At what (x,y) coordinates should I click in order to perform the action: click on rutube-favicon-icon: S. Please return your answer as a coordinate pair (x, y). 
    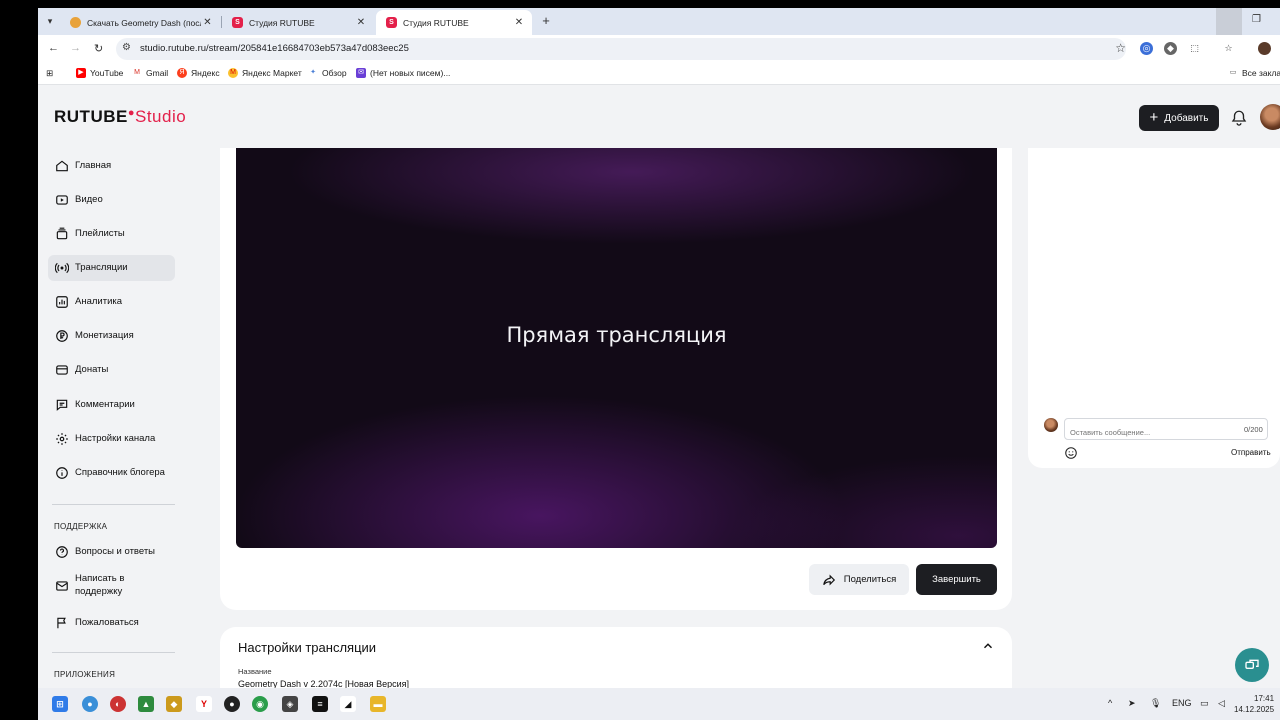
    Looking at the image, I should click on (237, 22).